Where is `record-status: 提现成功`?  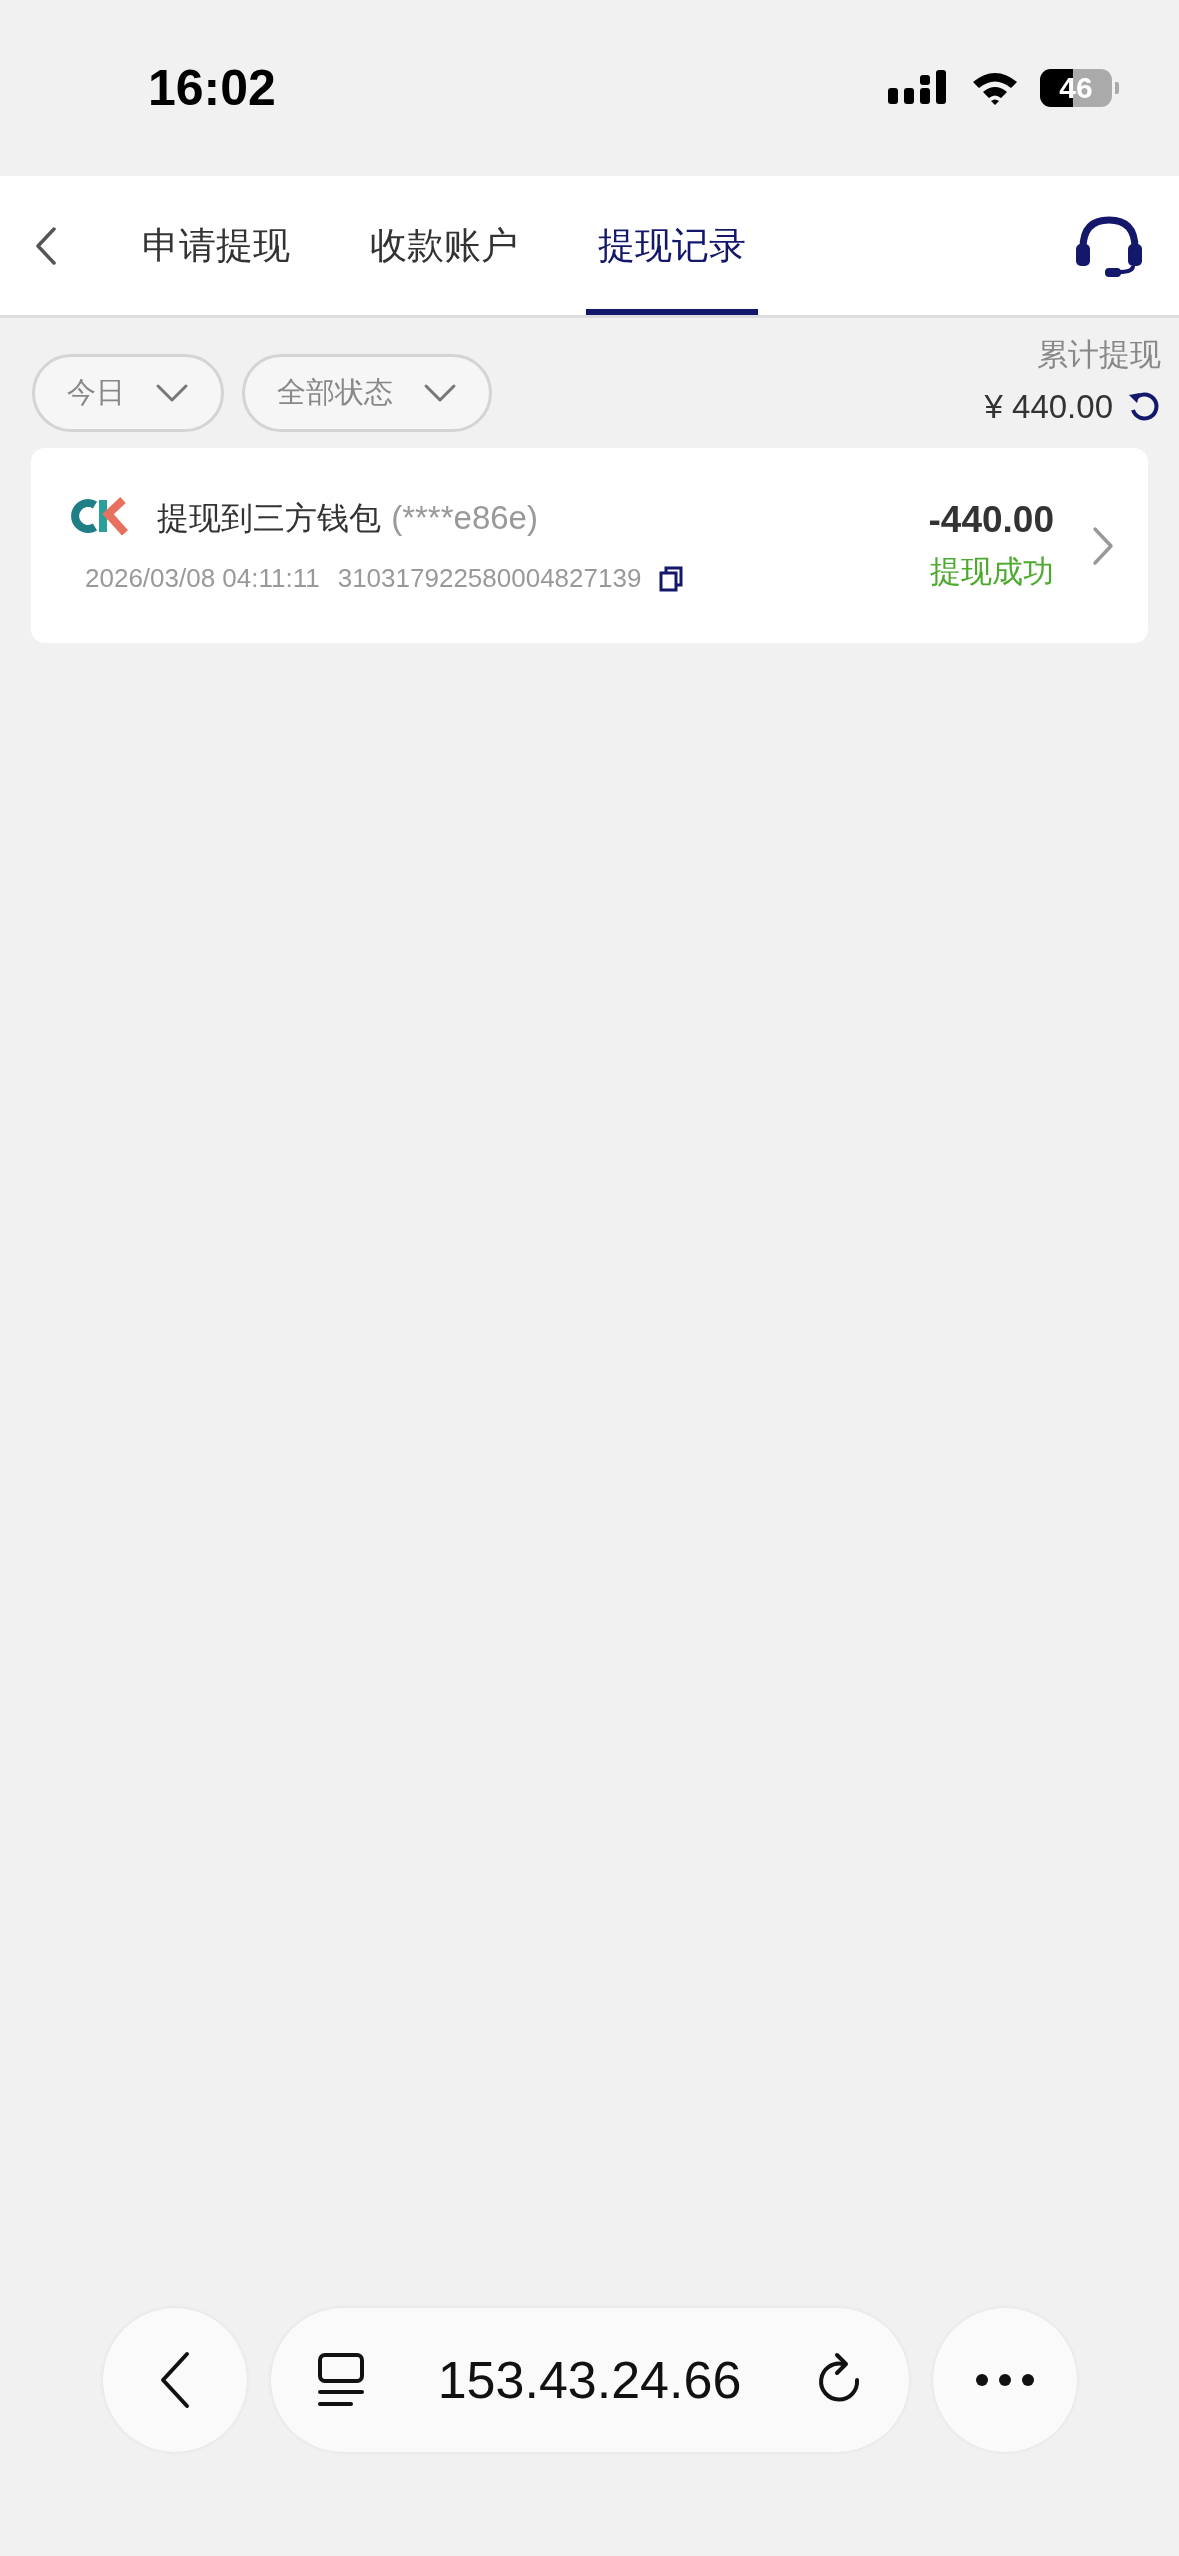 record-status: 提现成功 is located at coordinates (992, 571).